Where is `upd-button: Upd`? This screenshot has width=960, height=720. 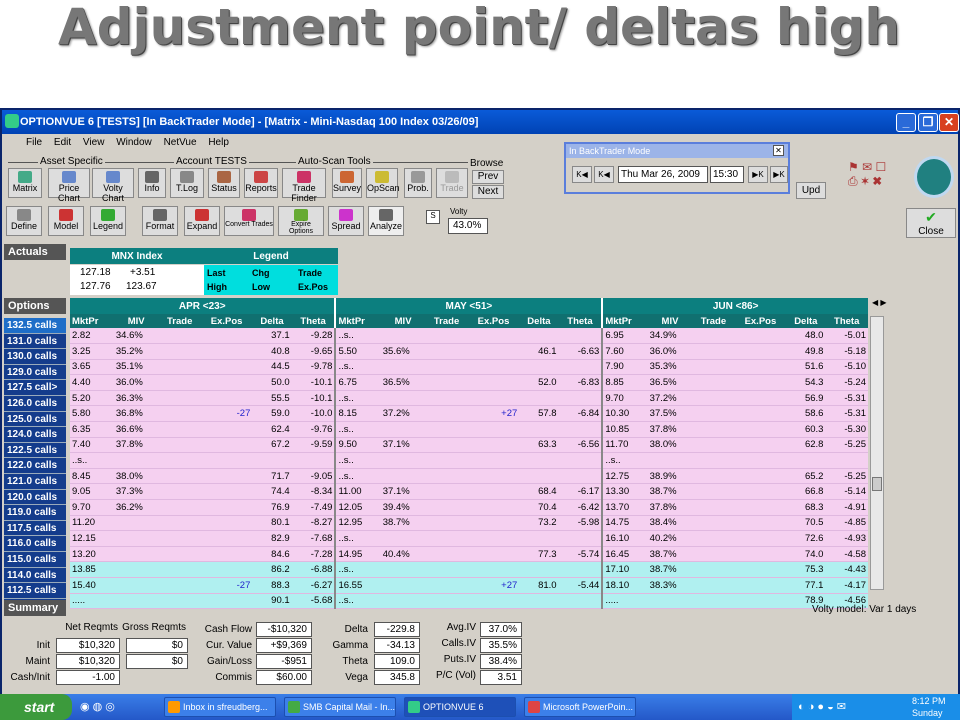
upd-button: Upd is located at coordinates (811, 190).